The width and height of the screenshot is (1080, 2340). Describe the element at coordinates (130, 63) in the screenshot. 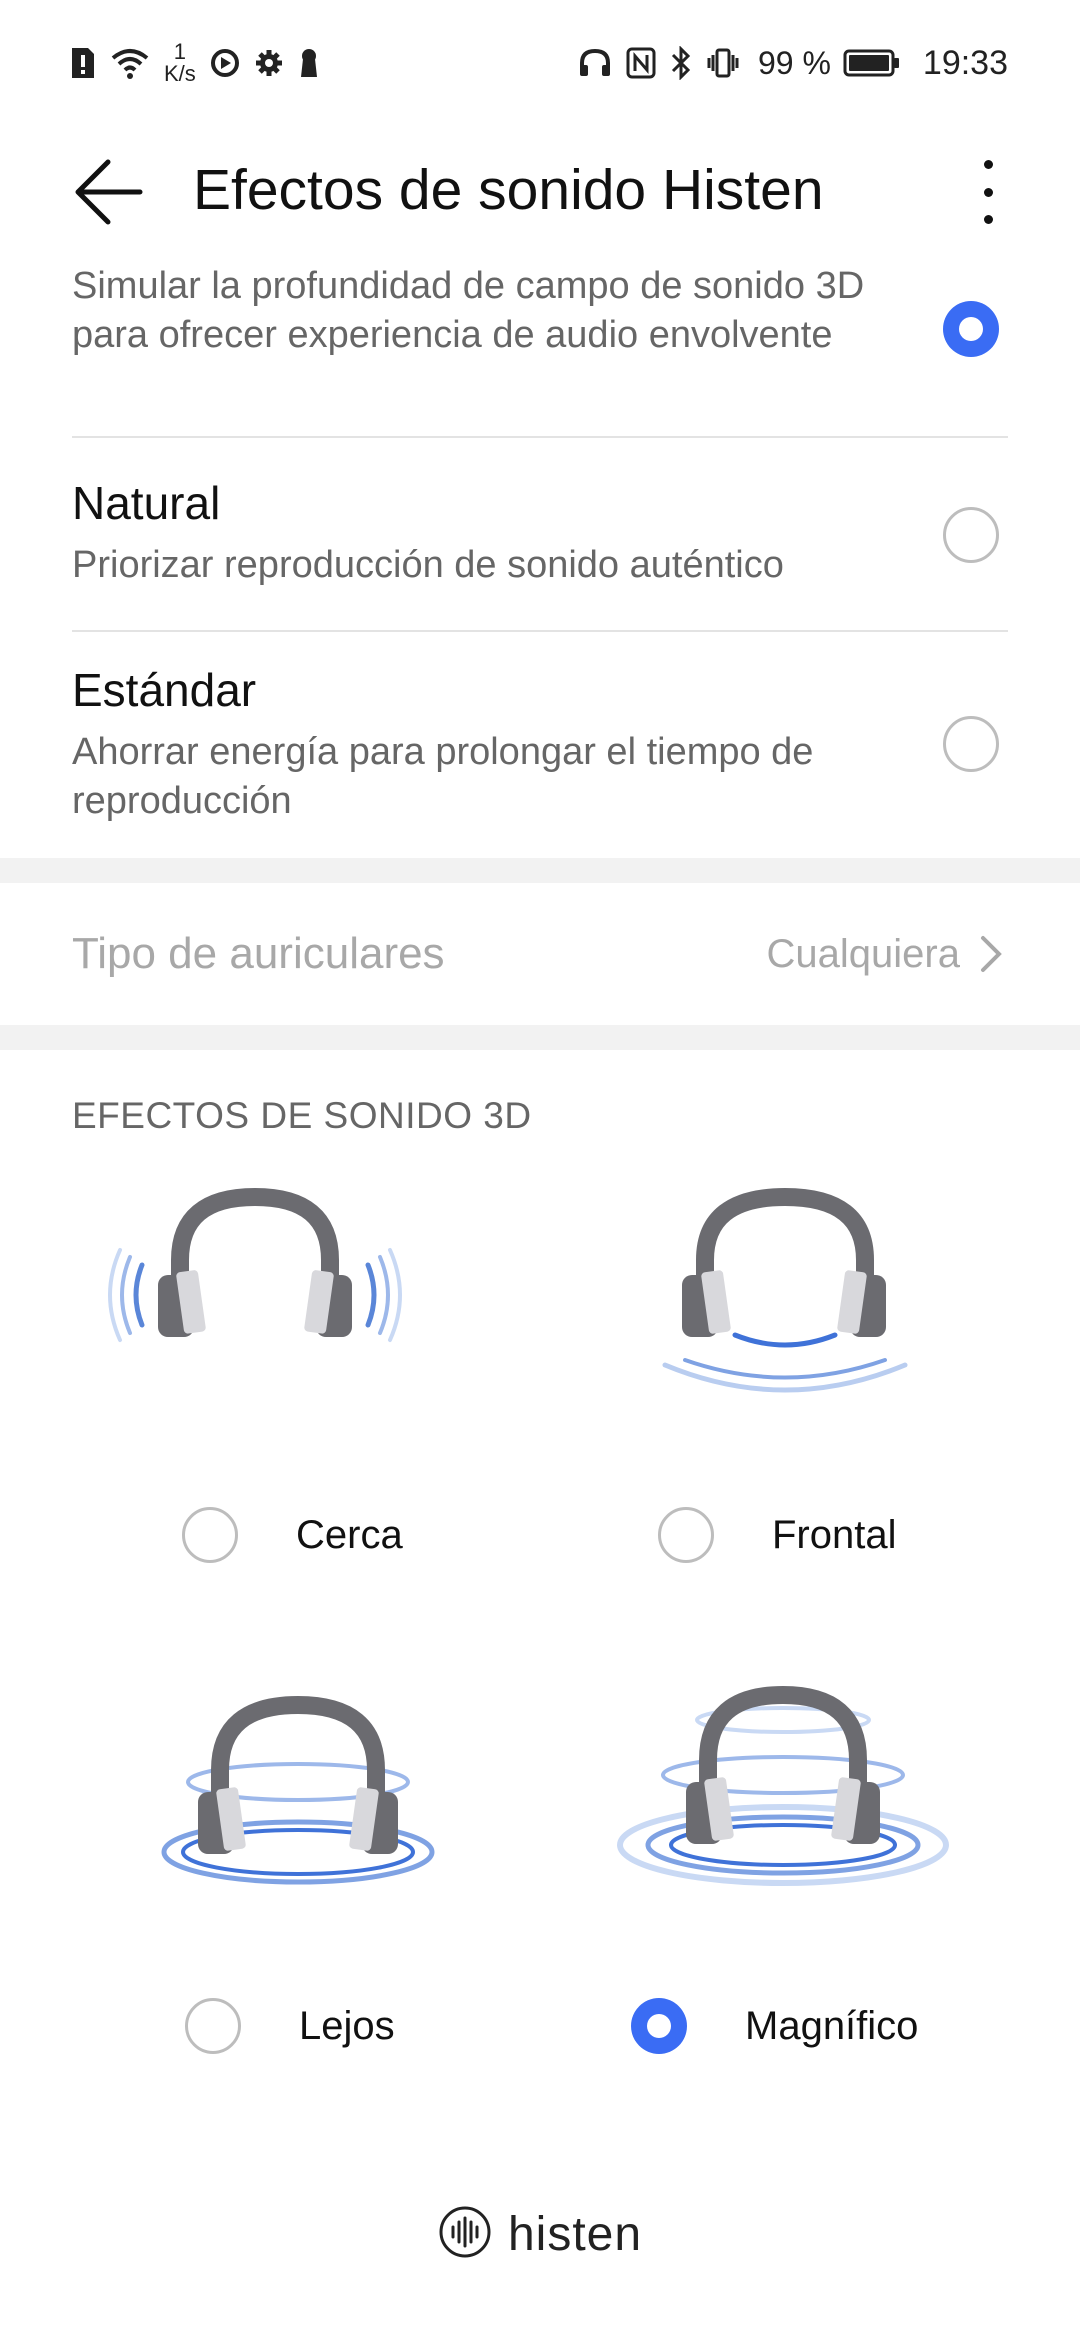

I see `wifi-icon` at that location.